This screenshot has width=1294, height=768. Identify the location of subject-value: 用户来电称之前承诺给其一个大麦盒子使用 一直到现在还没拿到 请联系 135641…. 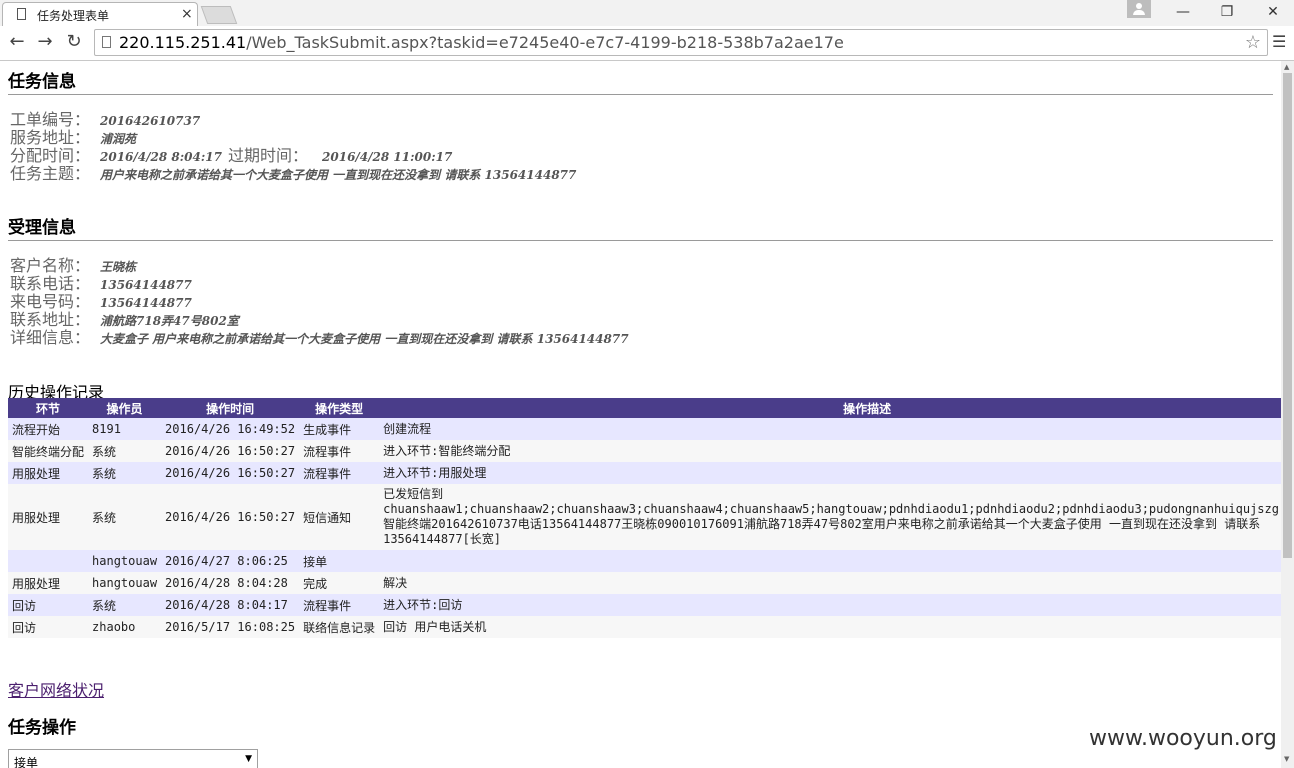
(338, 175).